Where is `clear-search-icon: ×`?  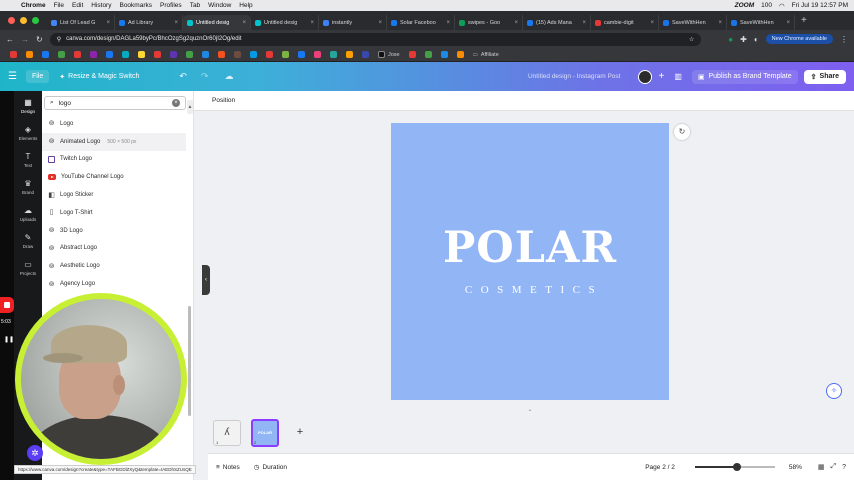 clear-search-icon: × is located at coordinates (176, 103).